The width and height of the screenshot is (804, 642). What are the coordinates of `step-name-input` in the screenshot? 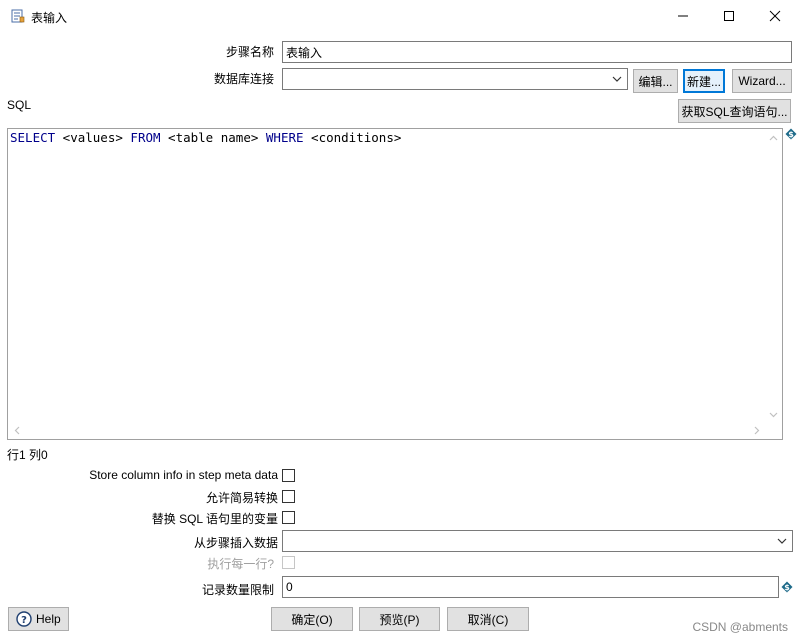 It's located at (537, 52).